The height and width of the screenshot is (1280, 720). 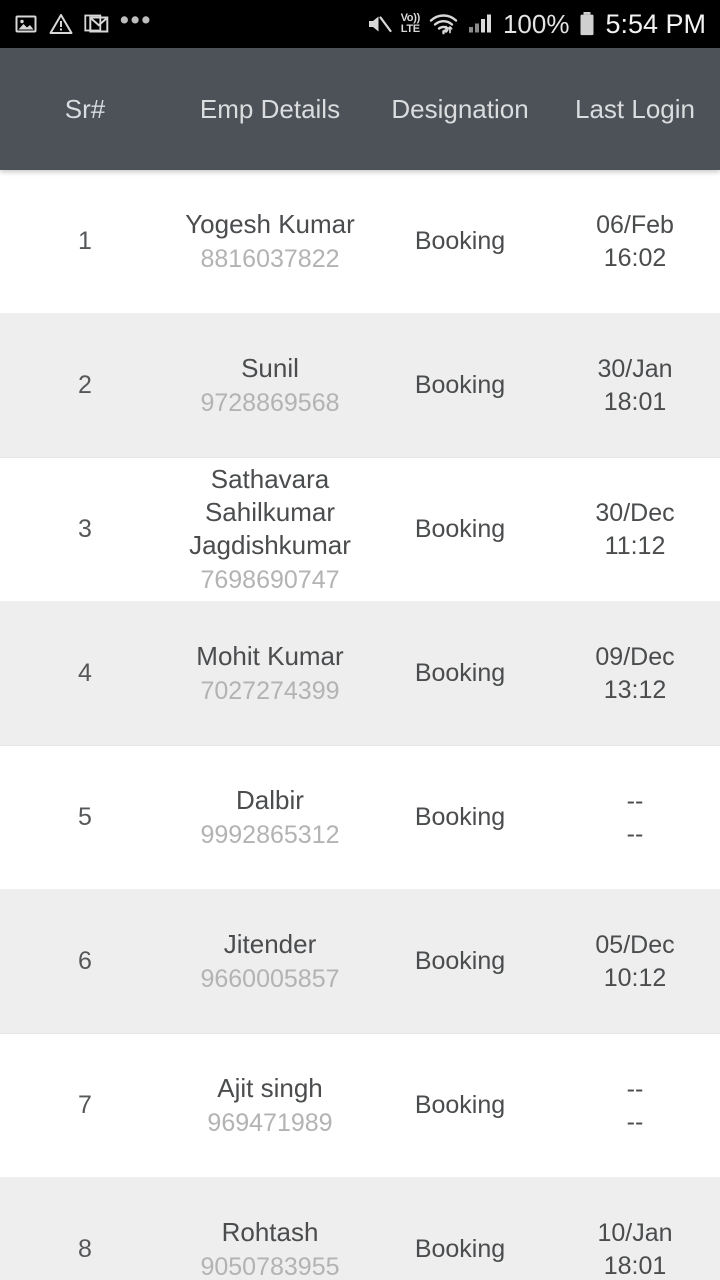 I want to click on warning-icon, so click(x=61, y=24).